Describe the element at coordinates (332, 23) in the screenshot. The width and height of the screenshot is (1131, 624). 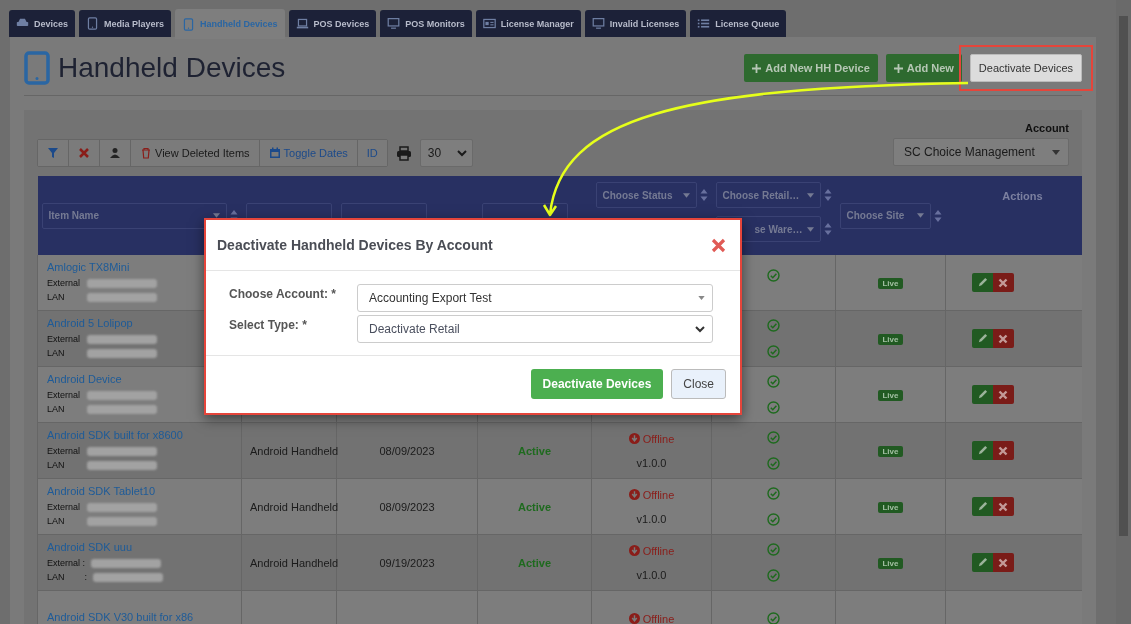
I see `tab: POS Devices` at that location.